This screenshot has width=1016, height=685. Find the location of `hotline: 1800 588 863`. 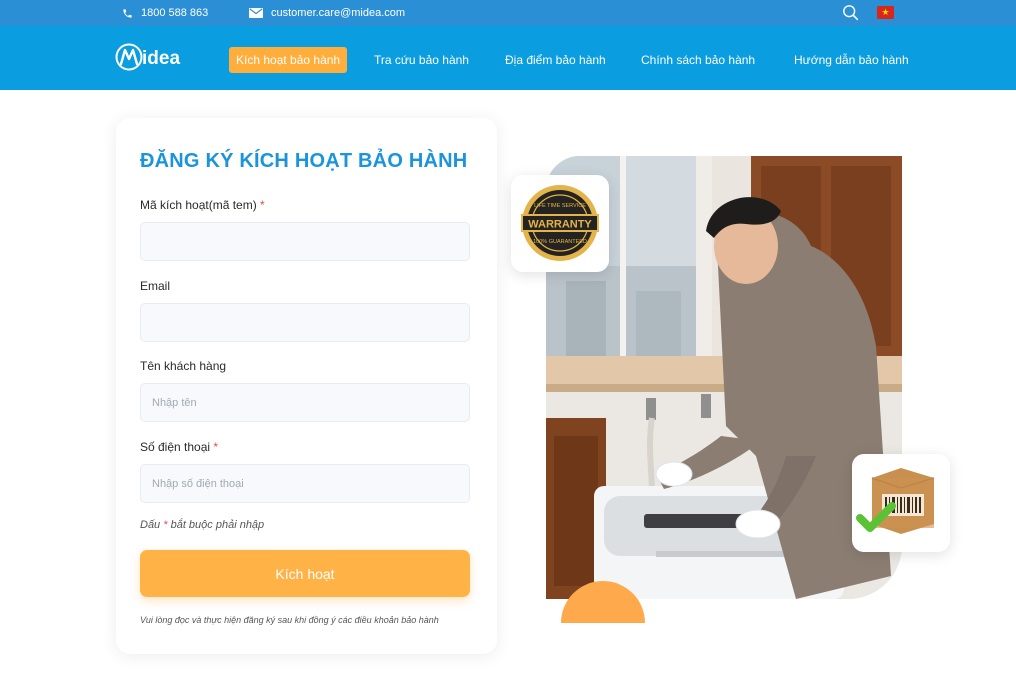

hotline: 1800 588 863 is located at coordinates (165, 13).